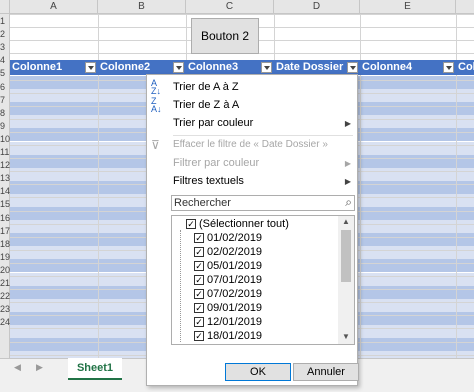 Image resolution: width=474 pixels, height=392 pixels. I want to click on filter-value-label: 01/02/2019, so click(235, 238).